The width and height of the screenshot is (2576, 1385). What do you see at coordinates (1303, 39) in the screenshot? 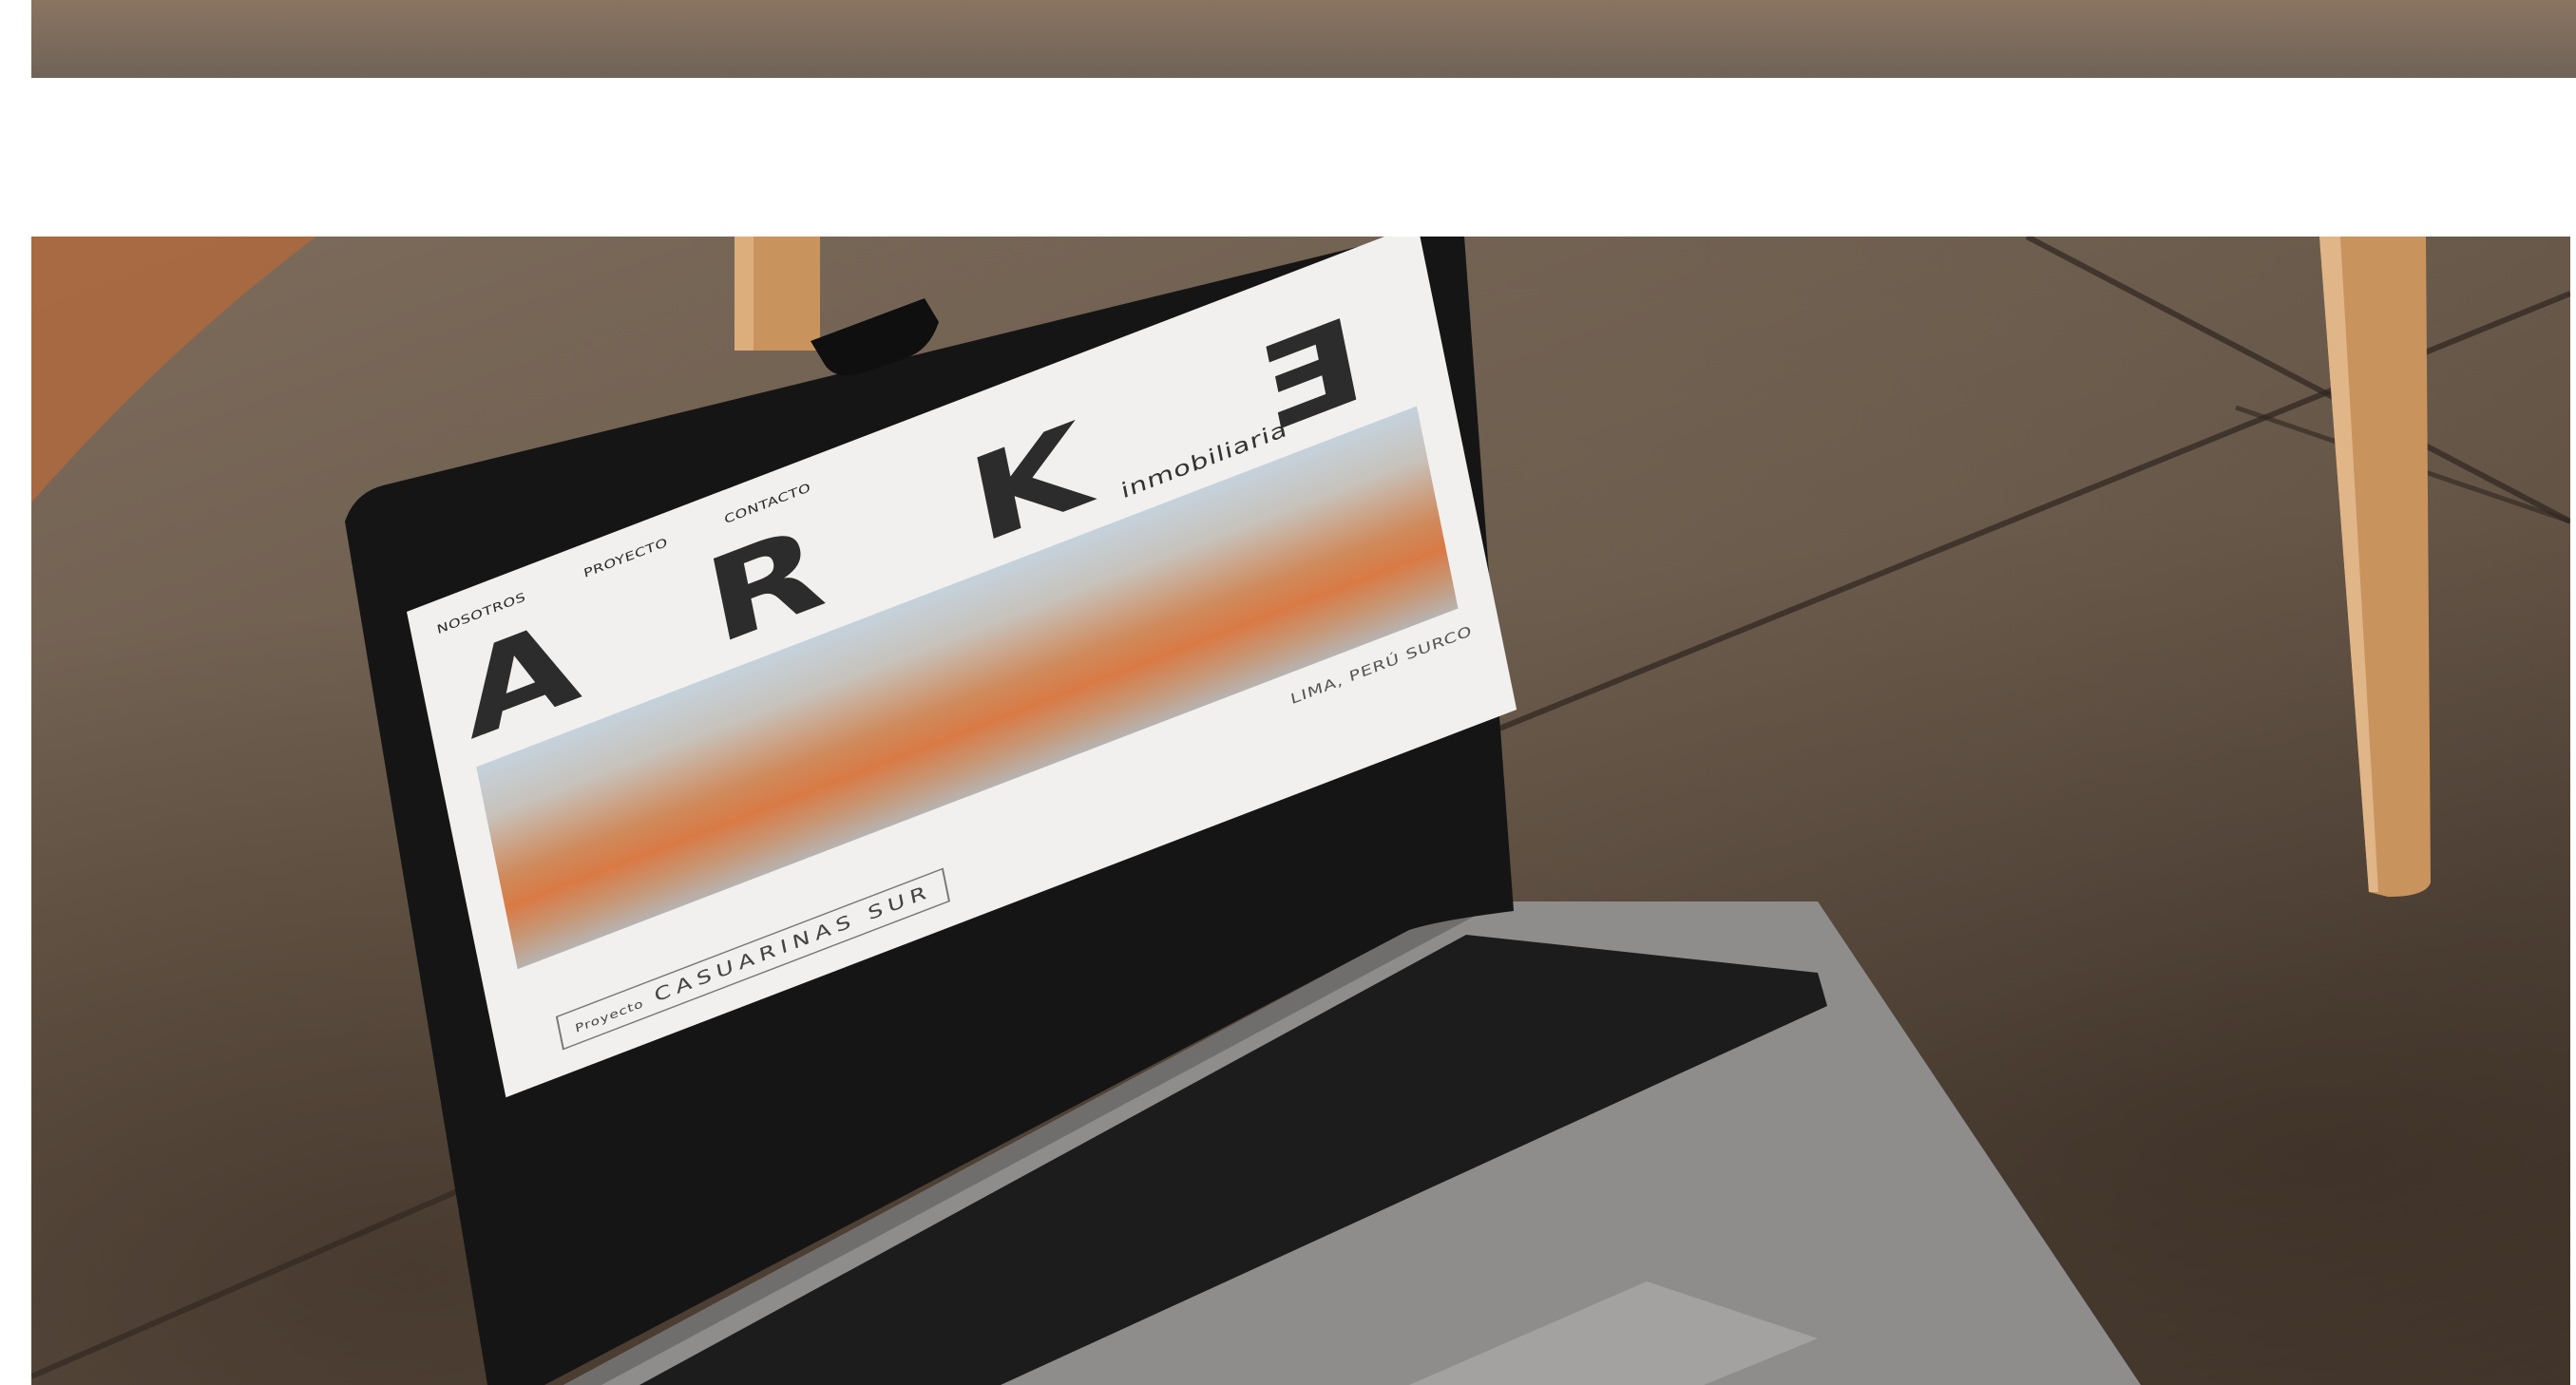
I see `top-color-band` at bounding box center [1303, 39].